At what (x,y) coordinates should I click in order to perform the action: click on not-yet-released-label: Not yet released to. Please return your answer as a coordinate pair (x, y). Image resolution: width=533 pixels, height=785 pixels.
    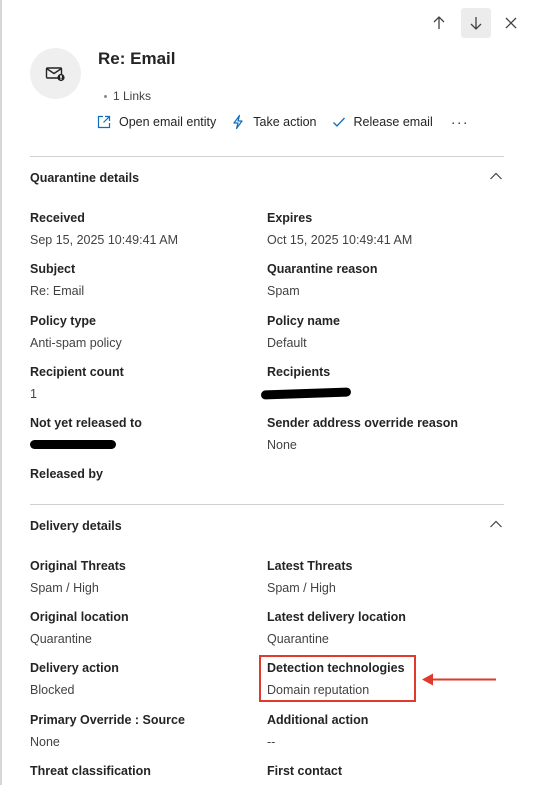
    Looking at the image, I should click on (86, 423).